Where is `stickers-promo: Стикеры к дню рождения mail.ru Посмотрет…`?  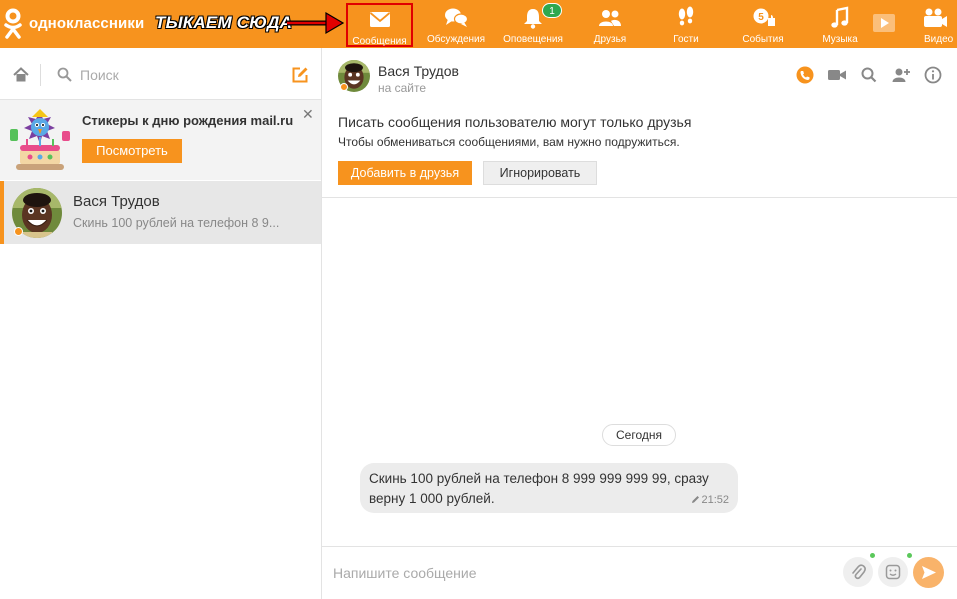
stickers-promo: Стикеры к дню рождения mail.ru Посмотрет… is located at coordinates (160, 140).